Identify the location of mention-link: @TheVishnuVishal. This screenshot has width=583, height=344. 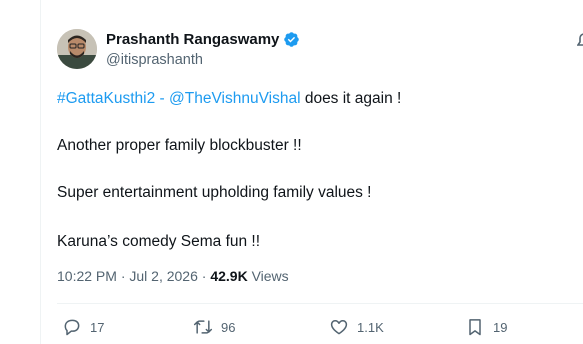
(235, 98).